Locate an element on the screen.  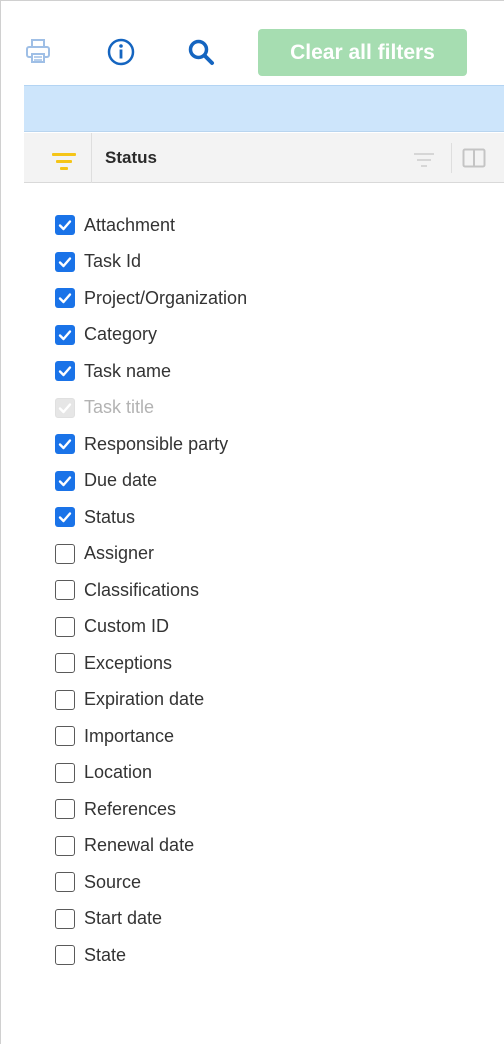
column-option-label: Classifications is located at coordinates (142, 589).